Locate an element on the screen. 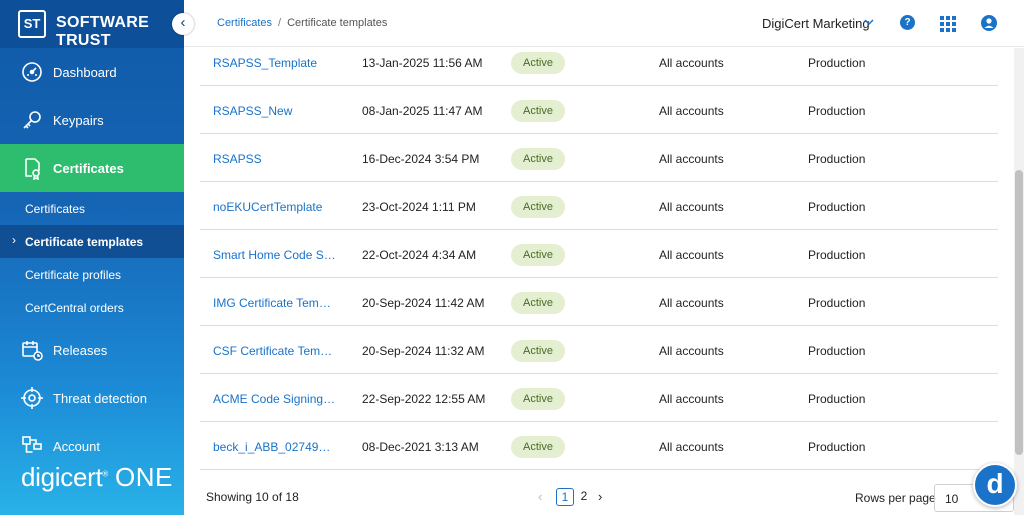 The width and height of the screenshot is (1024, 515). sidebar-item-threat-detection: Threat detection is located at coordinates (92, 398).